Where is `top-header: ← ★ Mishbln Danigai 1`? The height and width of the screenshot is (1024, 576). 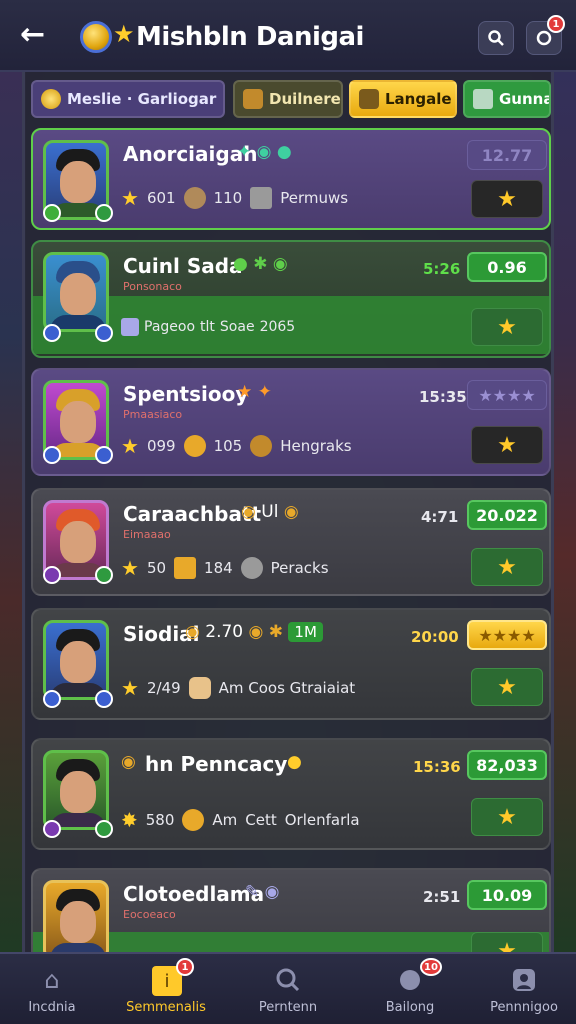 top-header: ← ★ Mishbln Danigai 1 is located at coordinates (288, 36).